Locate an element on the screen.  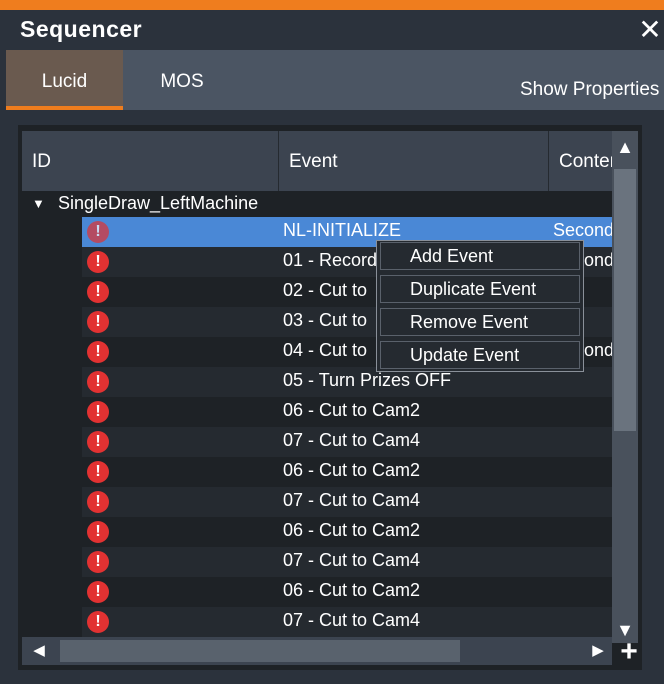
menu-item-duplicate-event: Duplicate Event is located at coordinates (480, 289).